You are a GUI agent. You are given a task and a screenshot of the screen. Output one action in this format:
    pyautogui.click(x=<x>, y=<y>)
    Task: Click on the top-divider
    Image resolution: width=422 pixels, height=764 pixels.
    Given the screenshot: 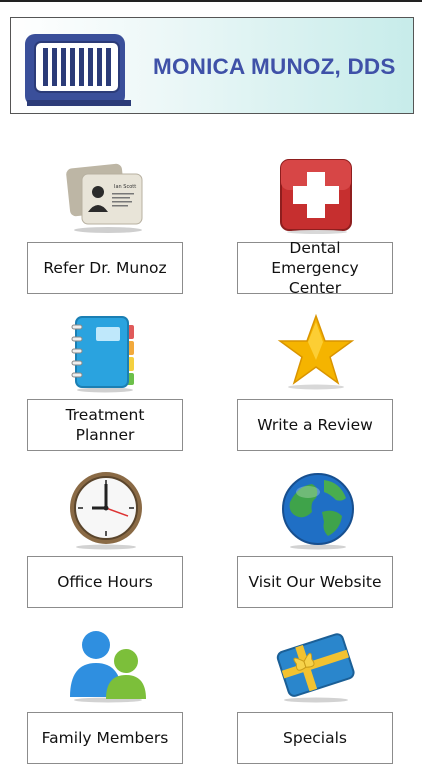 What is the action you would take?
    pyautogui.click(x=211, y=1)
    